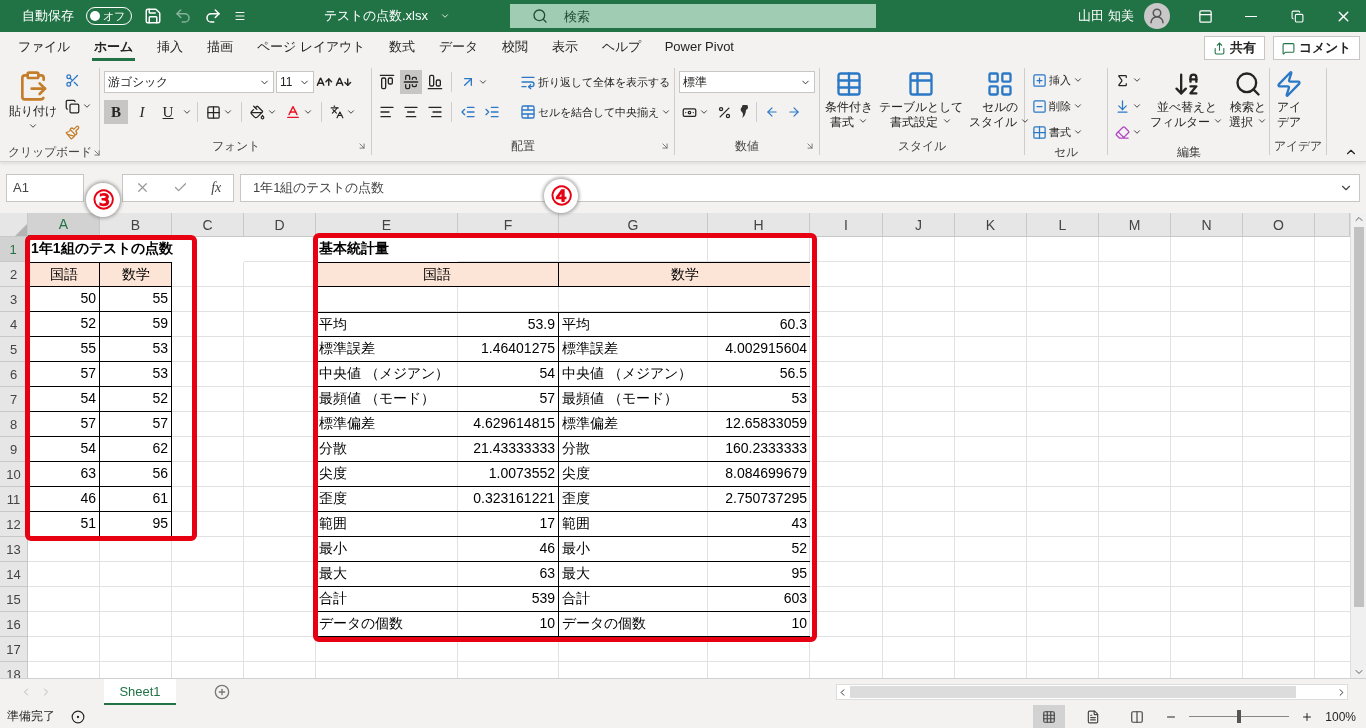 This screenshot has height=728, width=1366. I want to click on table-cell: 17, so click(508, 524).